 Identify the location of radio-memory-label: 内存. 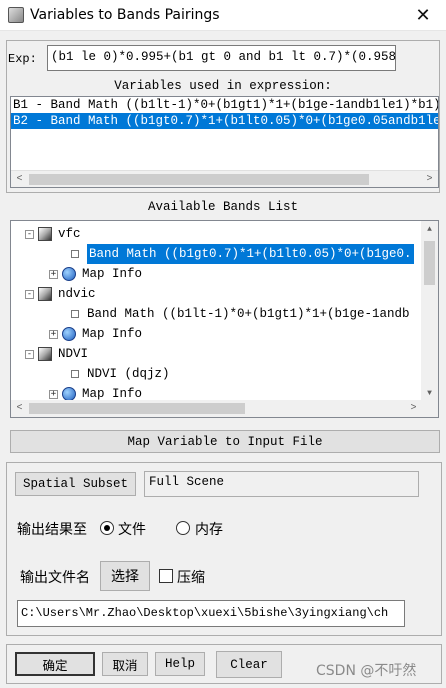
(209, 529).